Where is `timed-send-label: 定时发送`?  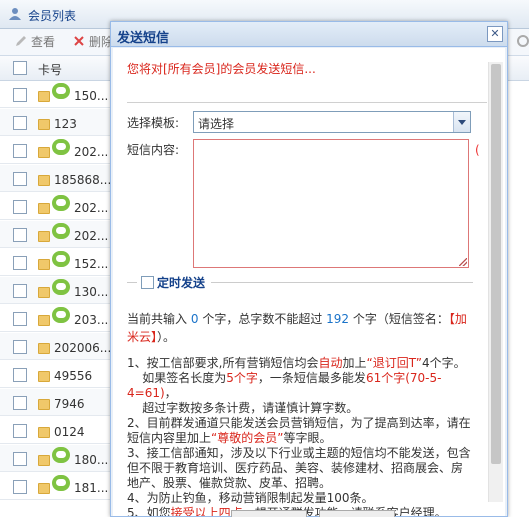 timed-send-label: 定时发送 is located at coordinates (181, 283).